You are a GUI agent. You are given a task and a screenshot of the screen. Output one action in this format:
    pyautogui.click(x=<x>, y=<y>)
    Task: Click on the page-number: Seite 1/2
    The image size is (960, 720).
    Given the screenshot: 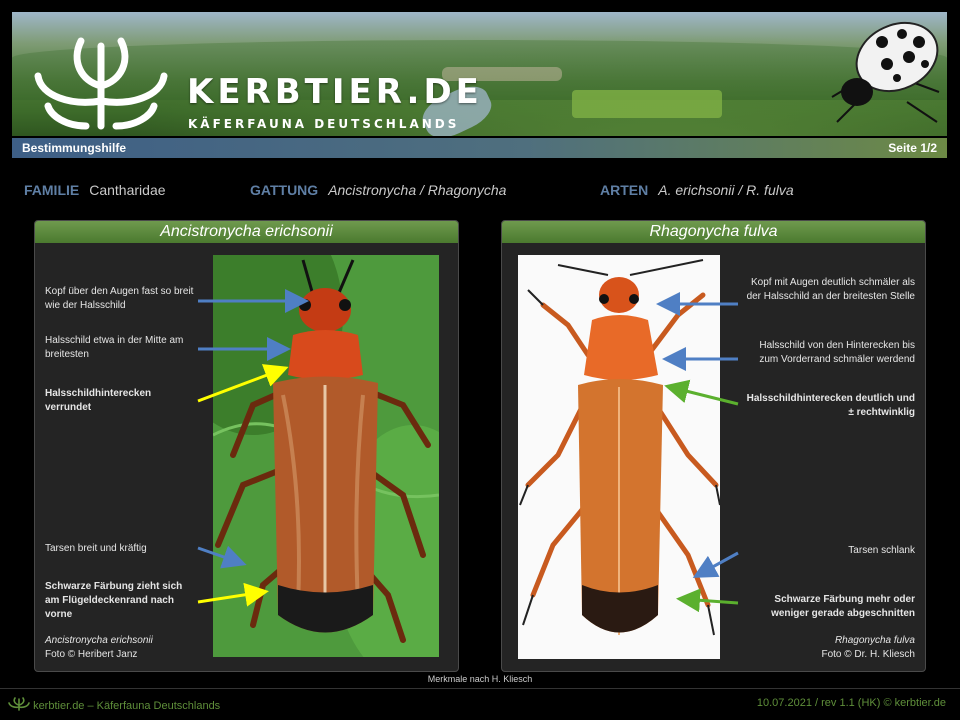 What is the action you would take?
    pyautogui.click(x=912, y=148)
    